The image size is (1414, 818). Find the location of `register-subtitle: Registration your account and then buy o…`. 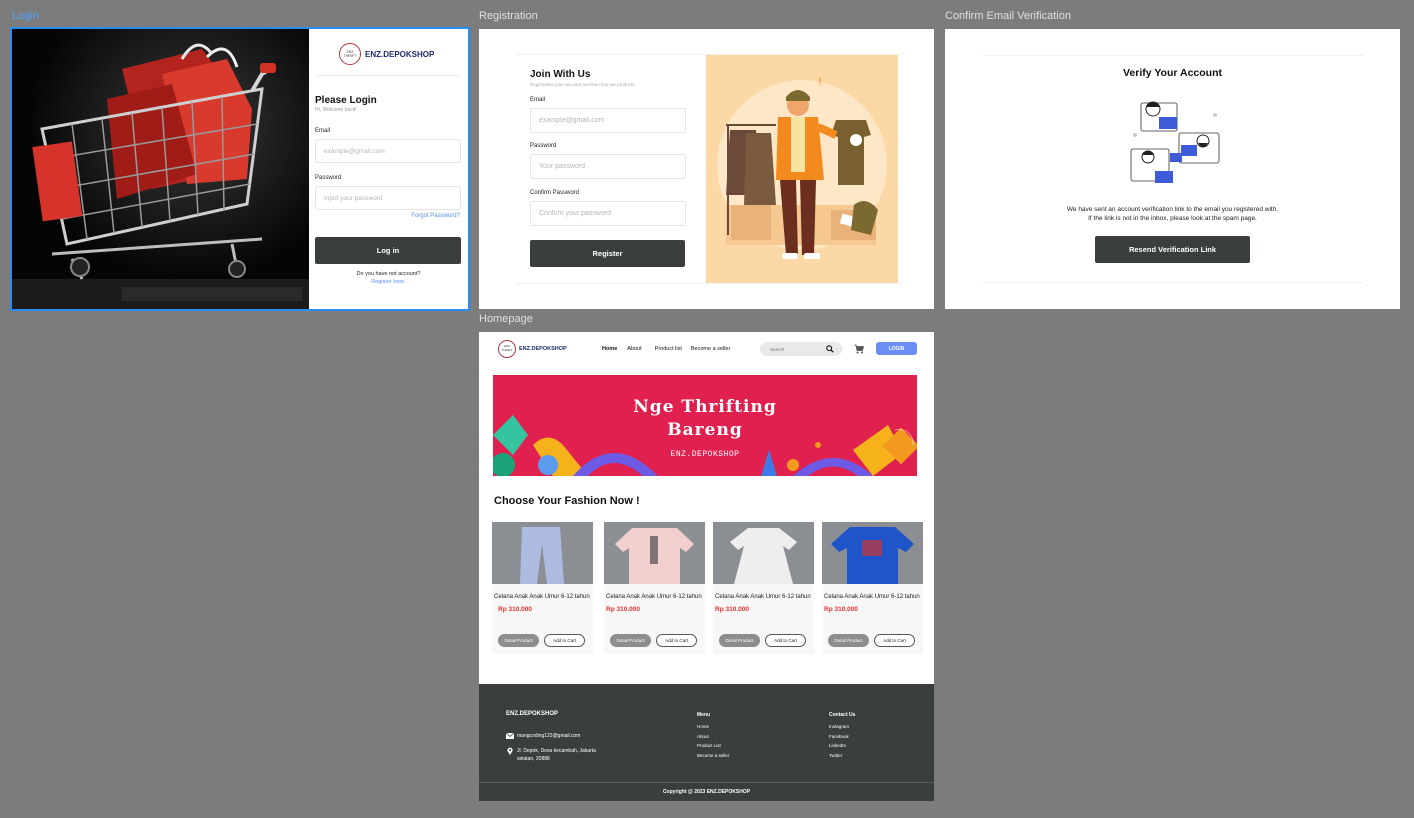

register-subtitle: Registration your account and then buy o… is located at coordinates (583, 84).